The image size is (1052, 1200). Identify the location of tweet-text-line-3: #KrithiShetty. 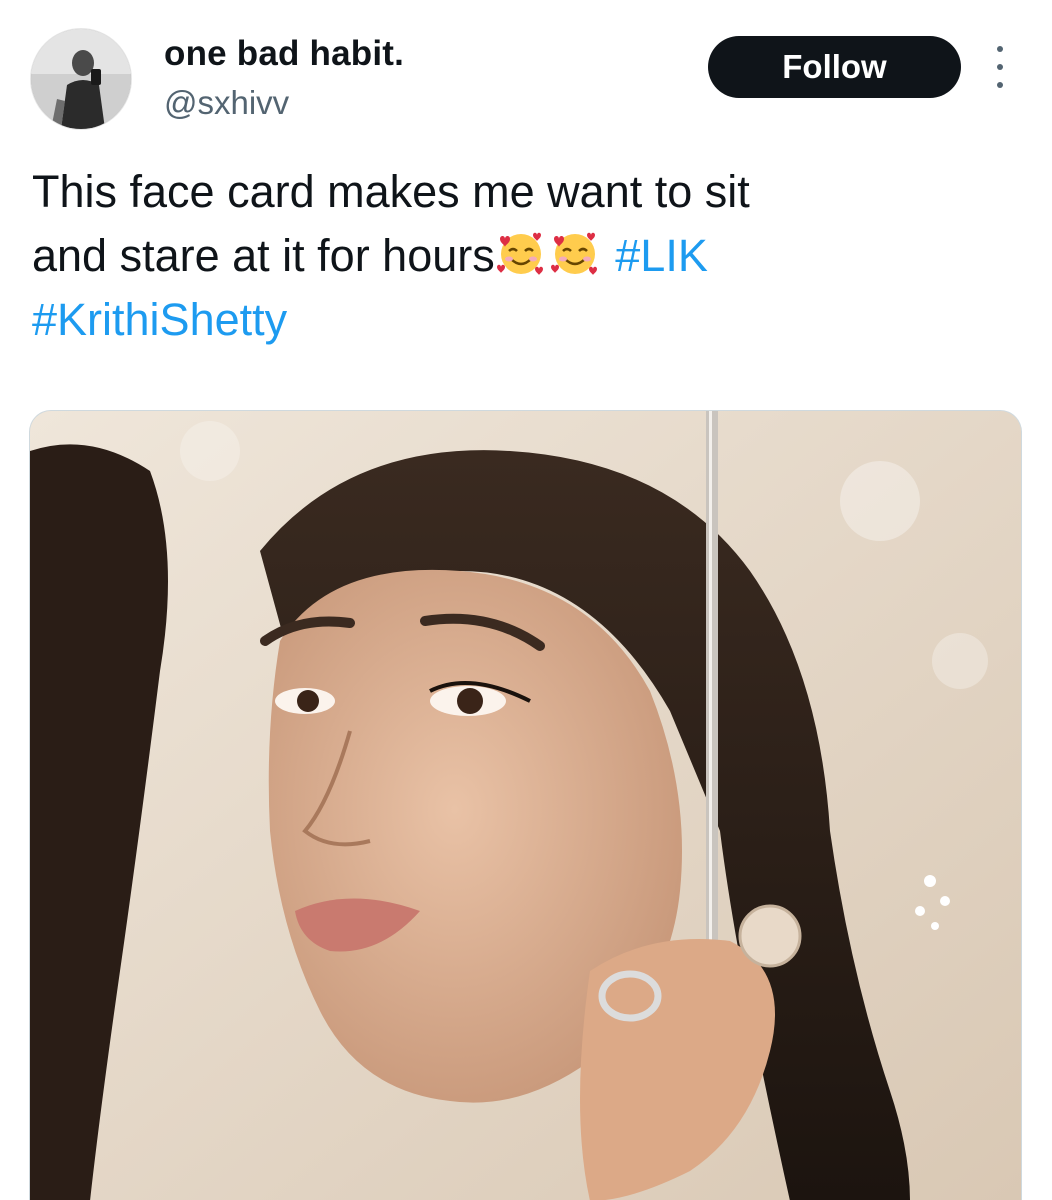
(527, 320).